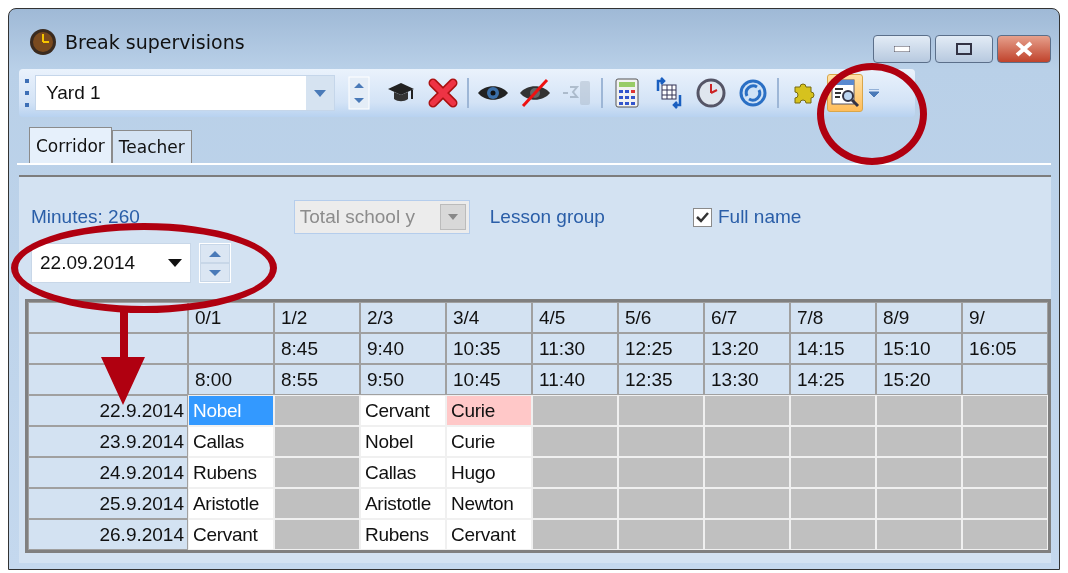 The height and width of the screenshot is (573, 1068). What do you see at coordinates (489, 503) in the screenshot?
I see `teacher-cell: Newton` at bounding box center [489, 503].